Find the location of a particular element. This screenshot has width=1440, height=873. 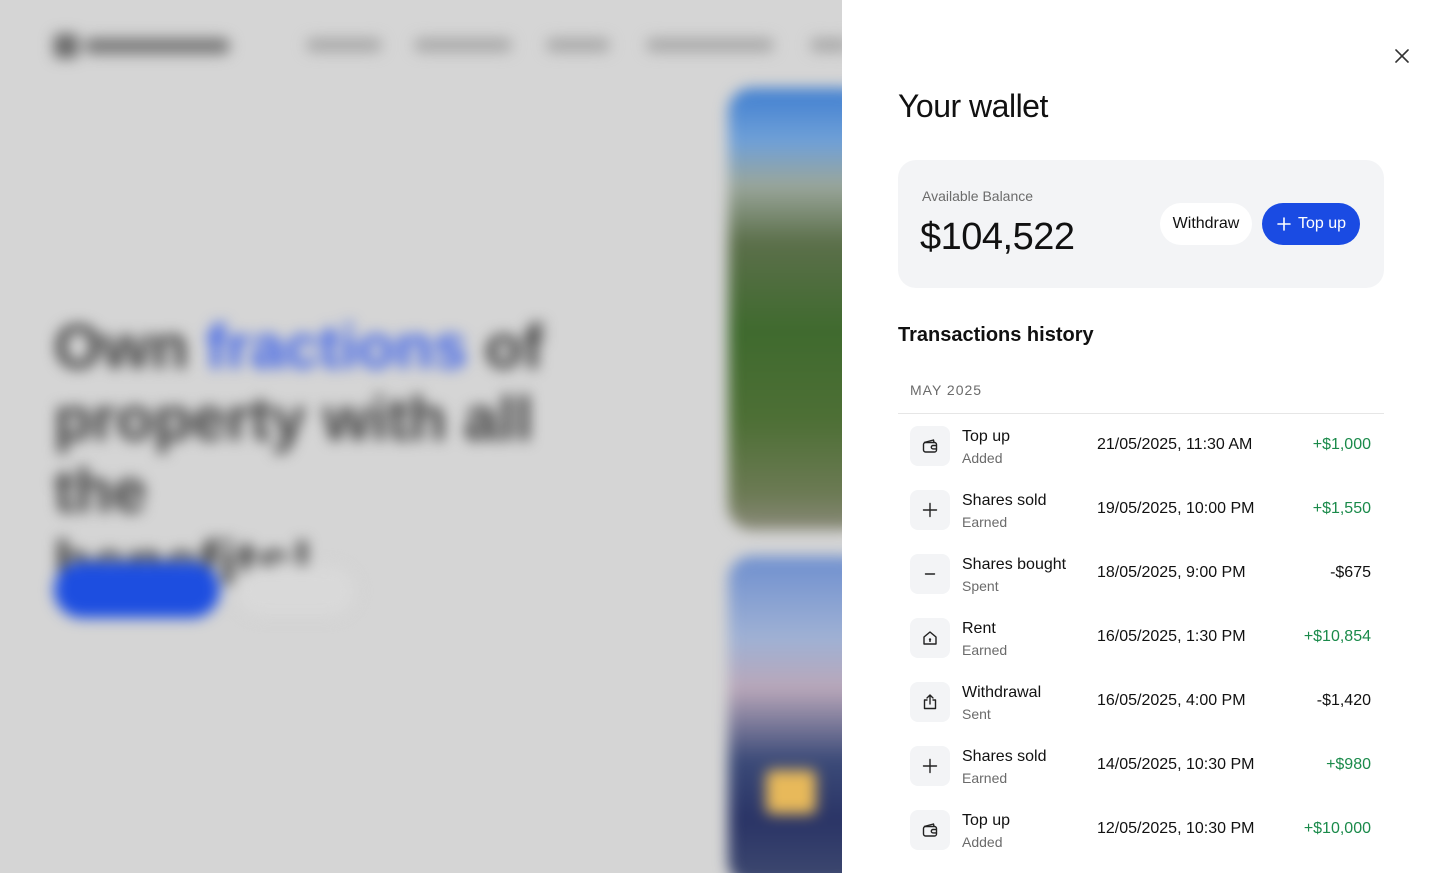

minus-icon is located at coordinates (930, 574).